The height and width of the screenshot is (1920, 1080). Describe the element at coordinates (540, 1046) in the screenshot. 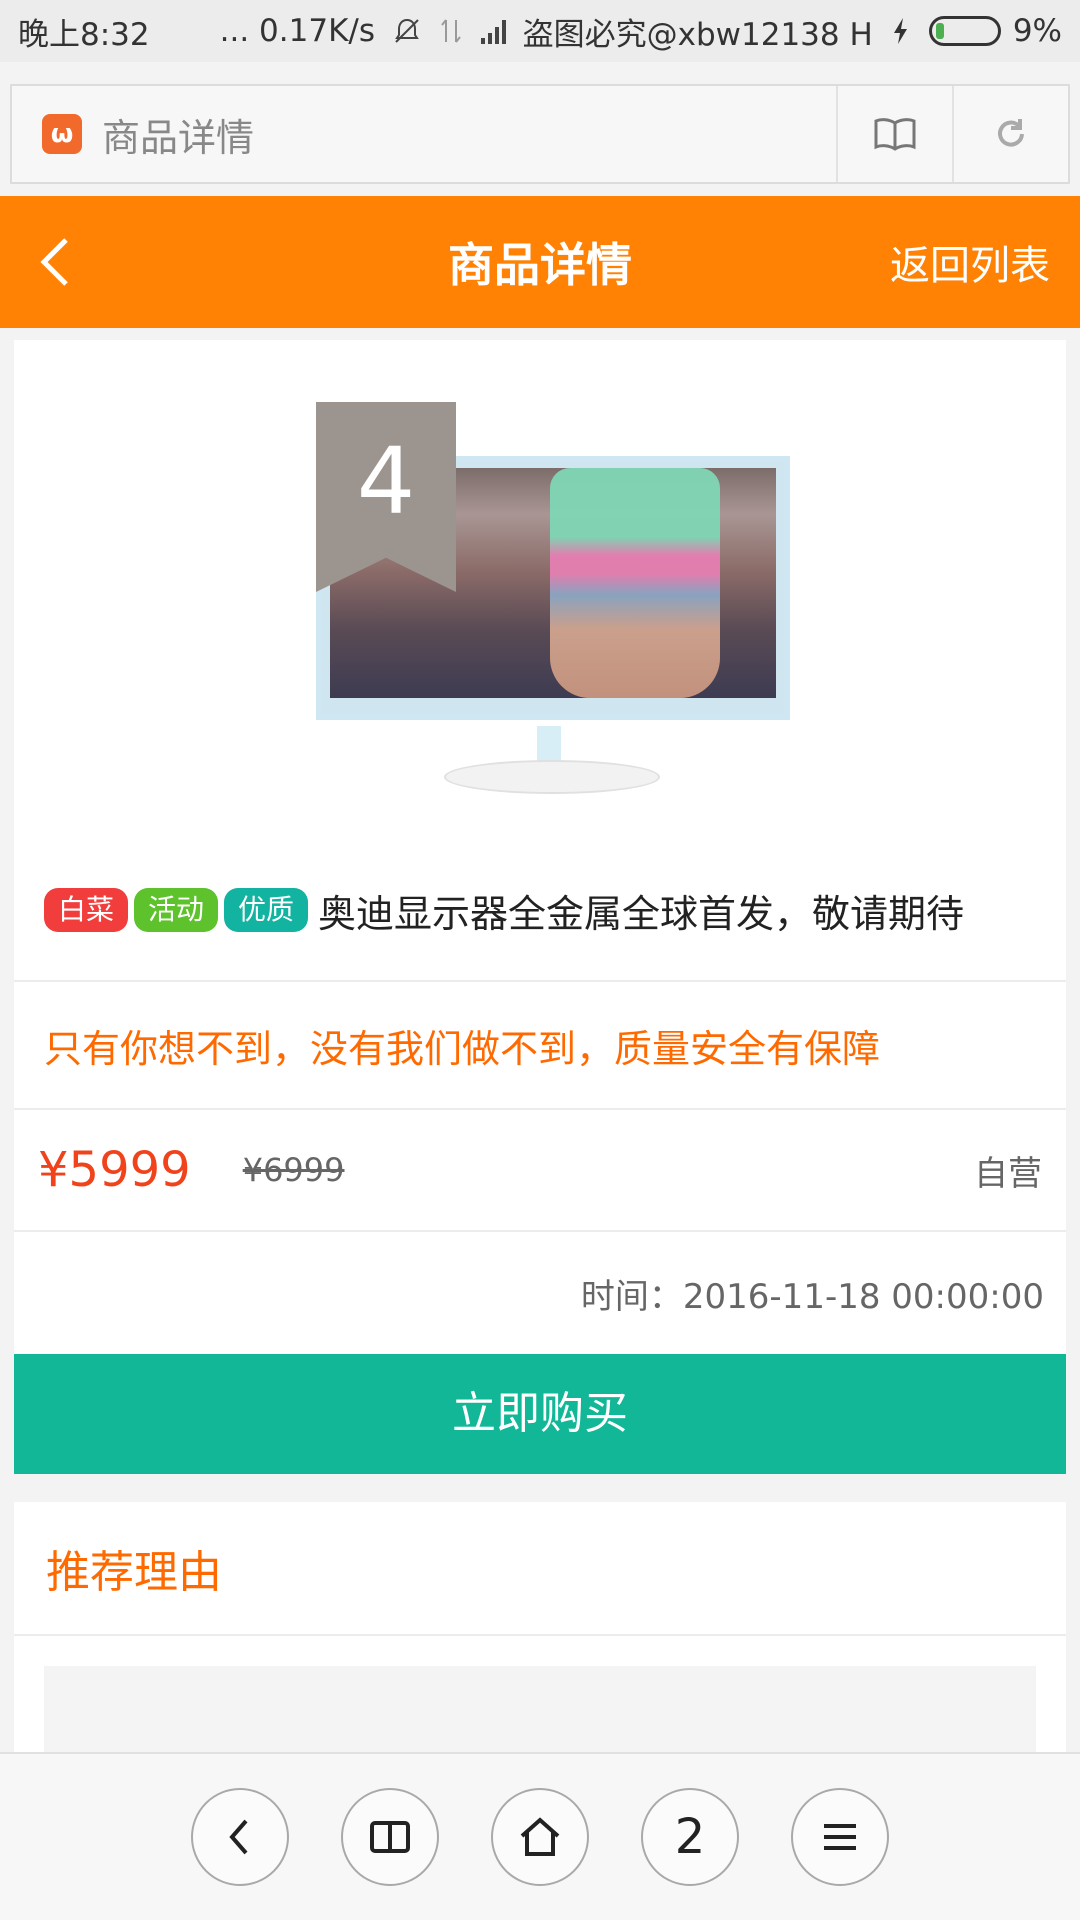

I see `product-slogan: 只有你想不到，没有我们做不到，质量安全有保障` at that location.